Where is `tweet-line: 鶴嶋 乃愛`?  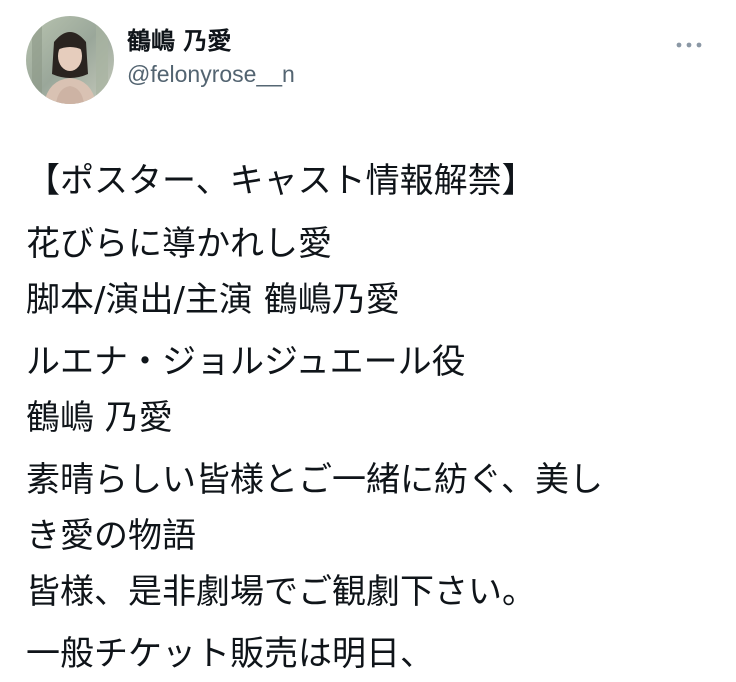 tweet-line: 鶴嶋 乃愛 is located at coordinates (99, 418).